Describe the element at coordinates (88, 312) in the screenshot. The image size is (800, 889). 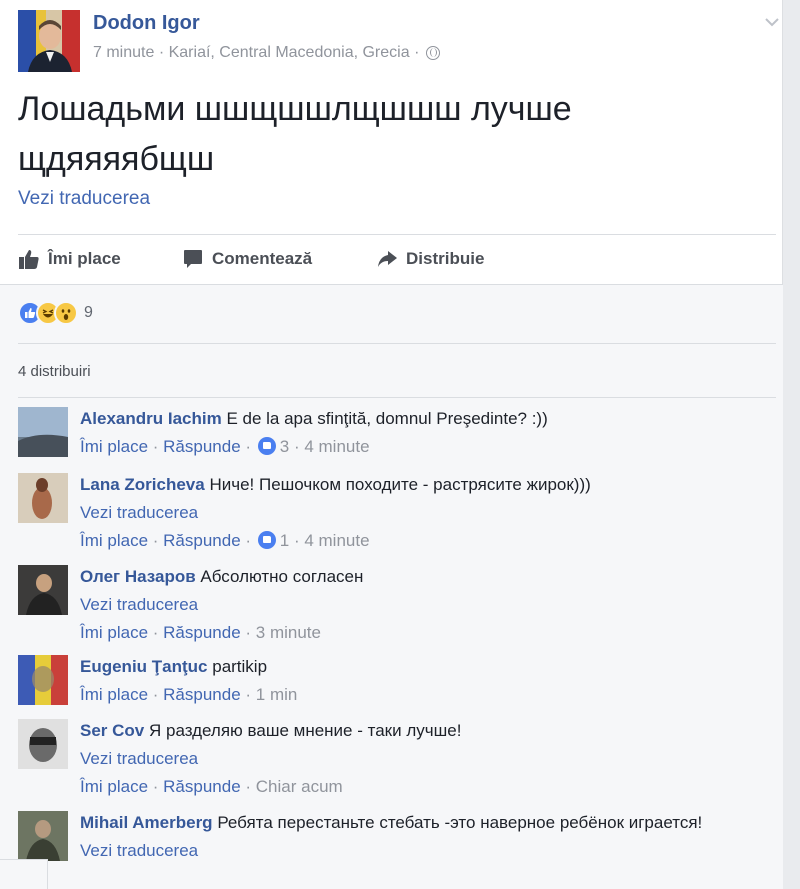
I see `reaction-count: 9` at that location.